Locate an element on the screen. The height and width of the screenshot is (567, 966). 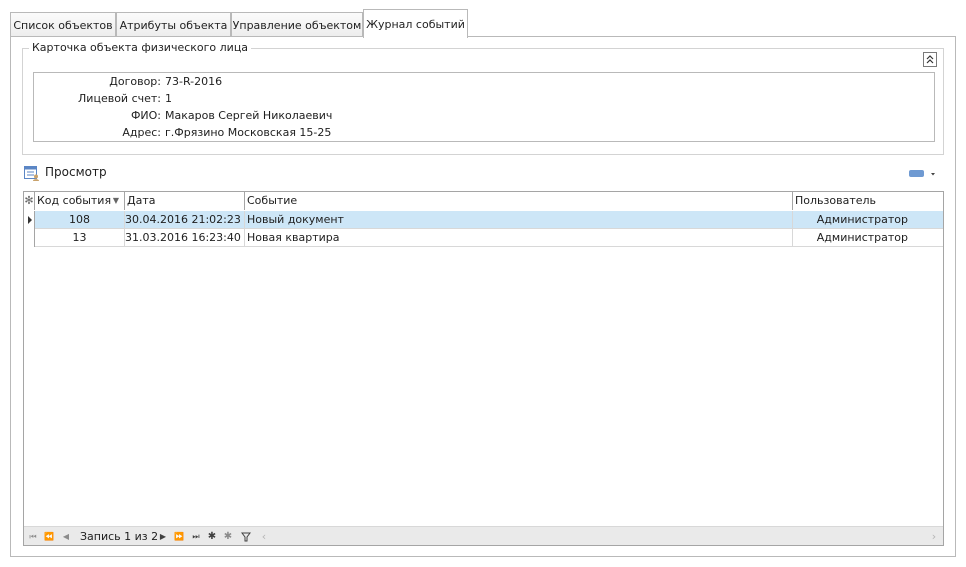
layout-options-icon is located at coordinates (924, 174).